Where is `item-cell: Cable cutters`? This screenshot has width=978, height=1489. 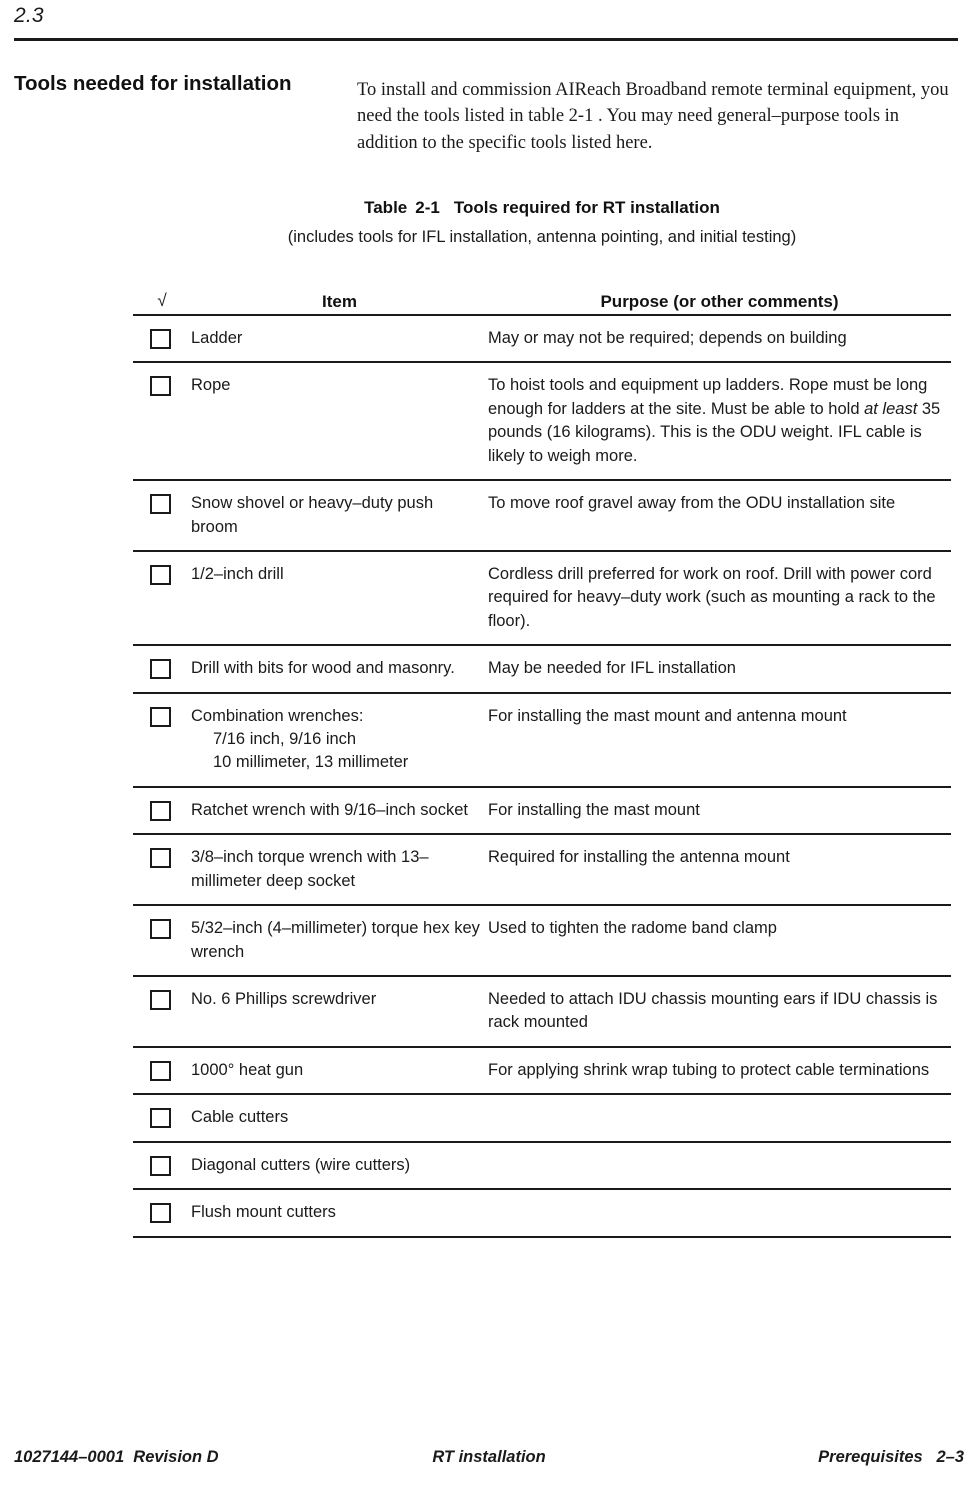
item-cell: Cable cutters is located at coordinates (339, 1117).